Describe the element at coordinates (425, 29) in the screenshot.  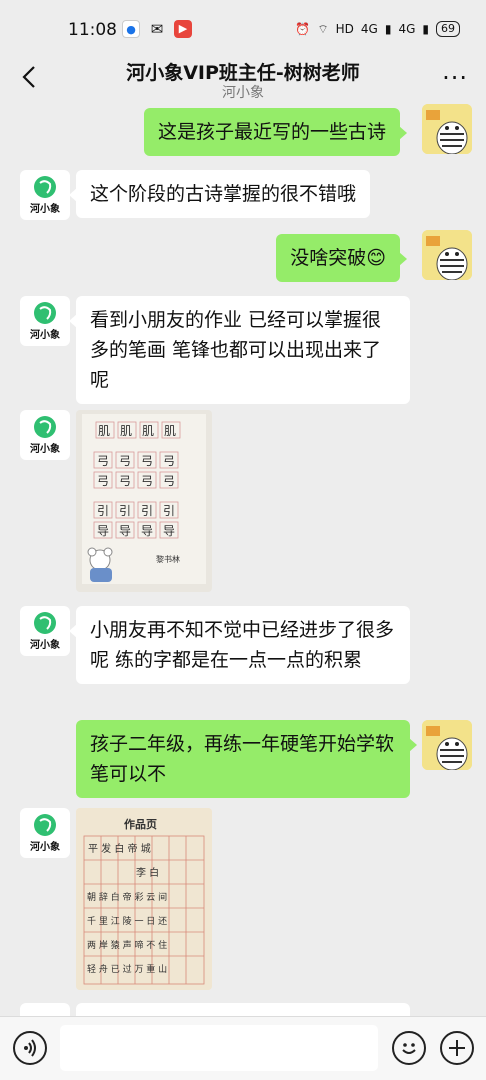
I see `signal-bars-2-icon: ▮` at that location.